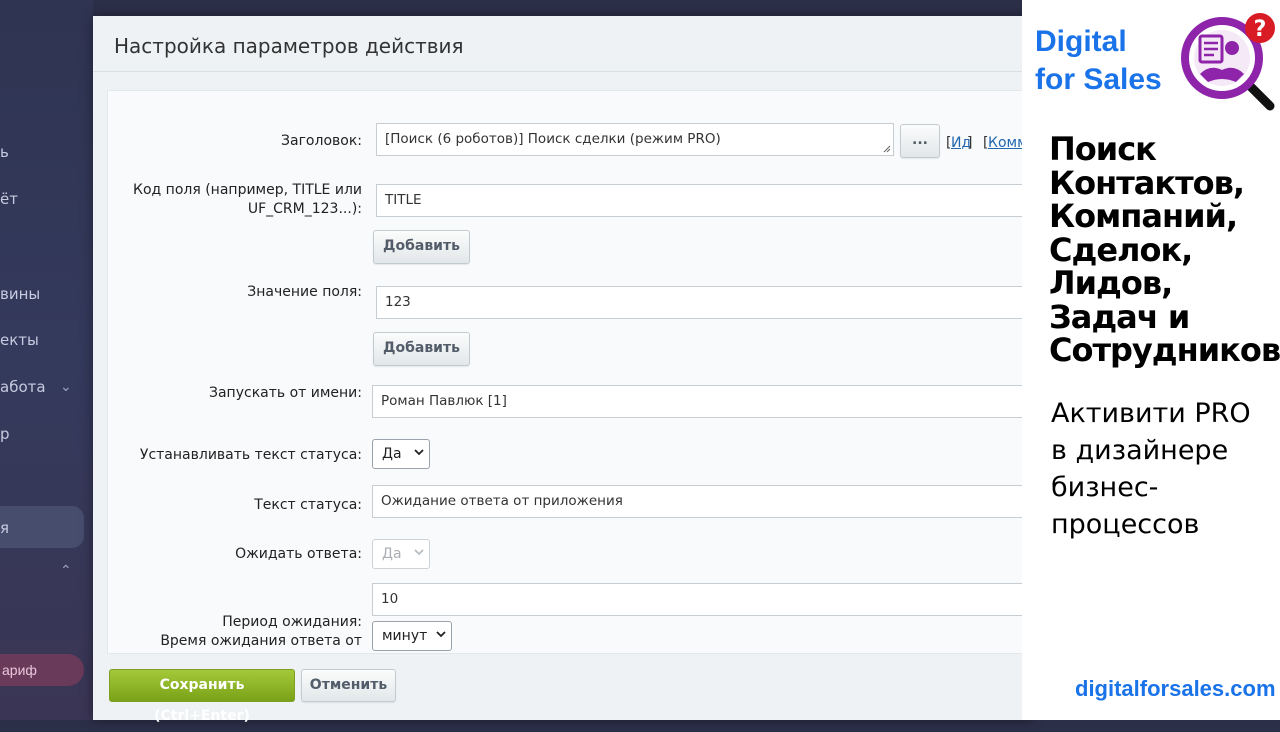  I want to click on bracket-close: ], so click(970, 143).